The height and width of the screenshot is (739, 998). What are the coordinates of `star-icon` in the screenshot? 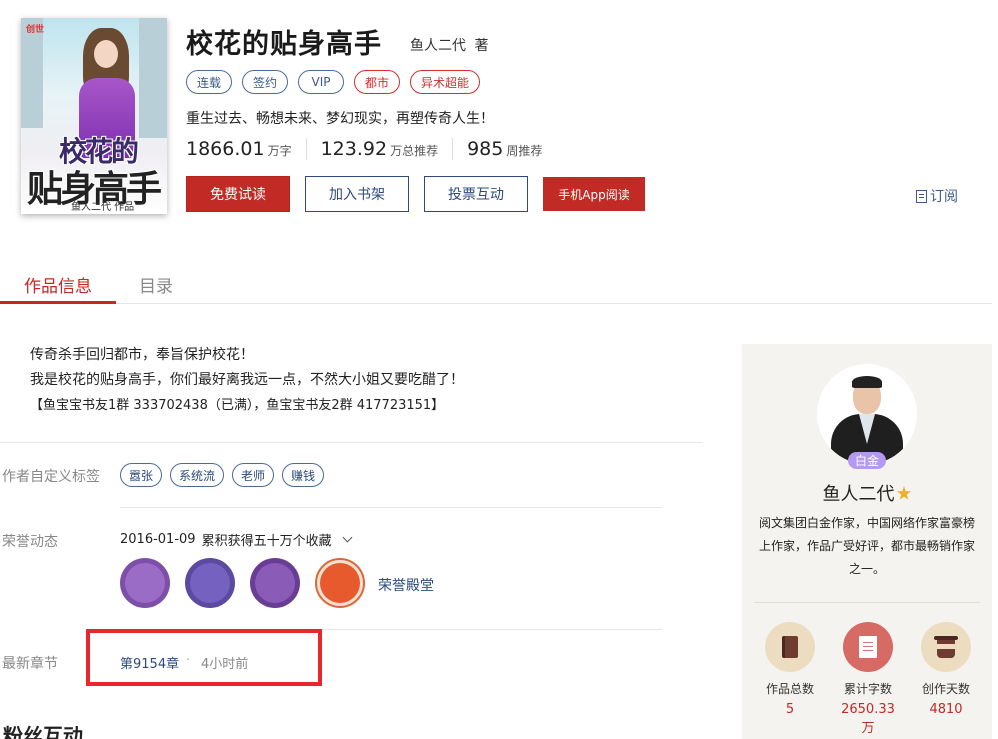 It's located at (904, 493).